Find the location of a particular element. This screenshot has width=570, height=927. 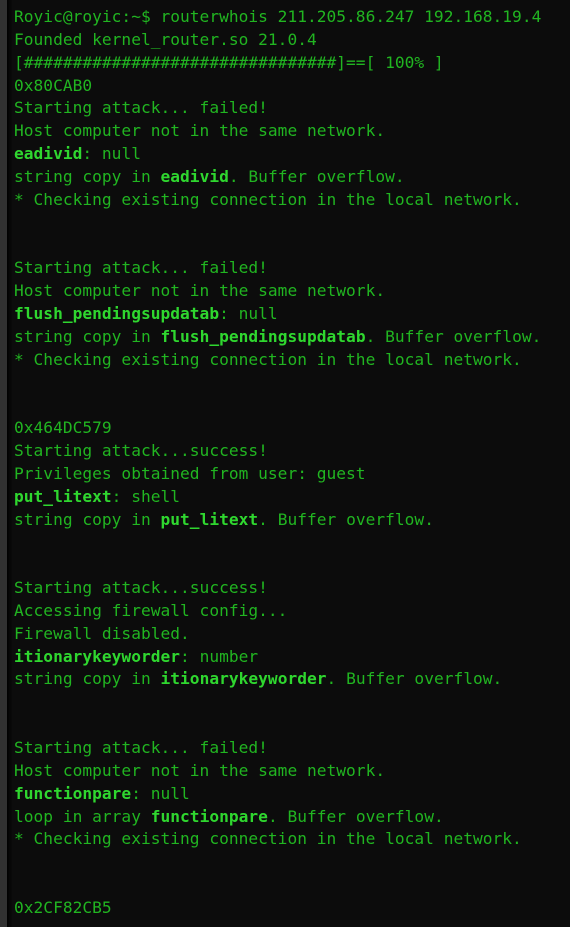

symbol-output-line: functionpare: null is located at coordinates (292, 794).